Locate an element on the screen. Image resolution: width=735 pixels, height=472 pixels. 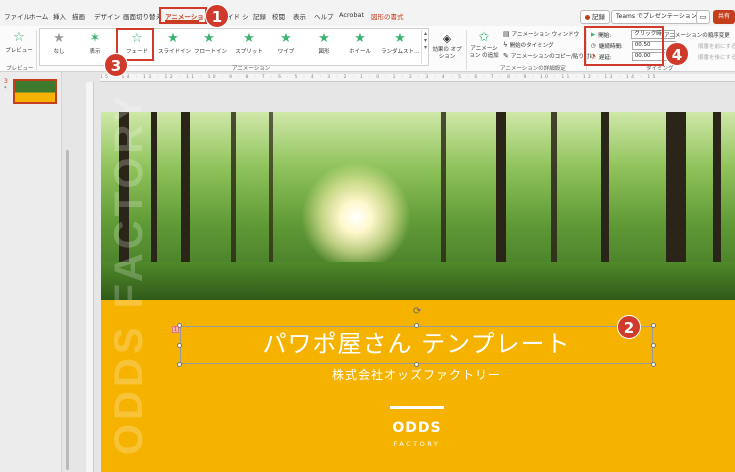
none-star-icon: ★ is located at coordinates (59, 38).